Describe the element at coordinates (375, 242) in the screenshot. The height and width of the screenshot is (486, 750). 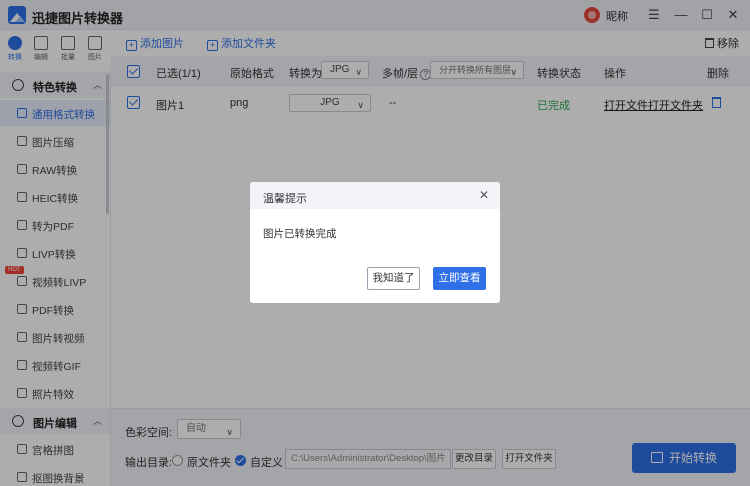
I see `notice-dialog: 温馨提示 ✕ 图片已转换完成 我知道了 立即查看` at that location.